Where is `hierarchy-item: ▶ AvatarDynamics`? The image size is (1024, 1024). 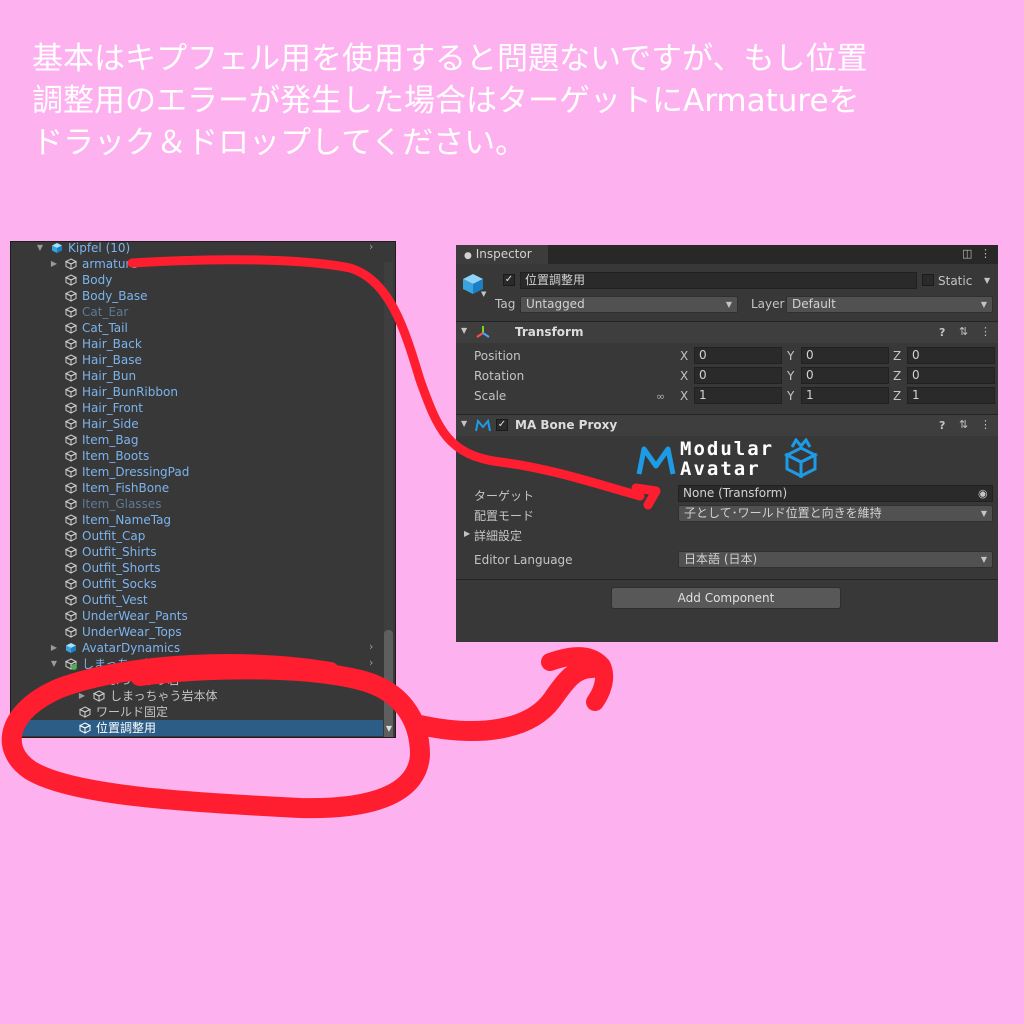 hierarchy-item: ▶ AvatarDynamics is located at coordinates (197, 648).